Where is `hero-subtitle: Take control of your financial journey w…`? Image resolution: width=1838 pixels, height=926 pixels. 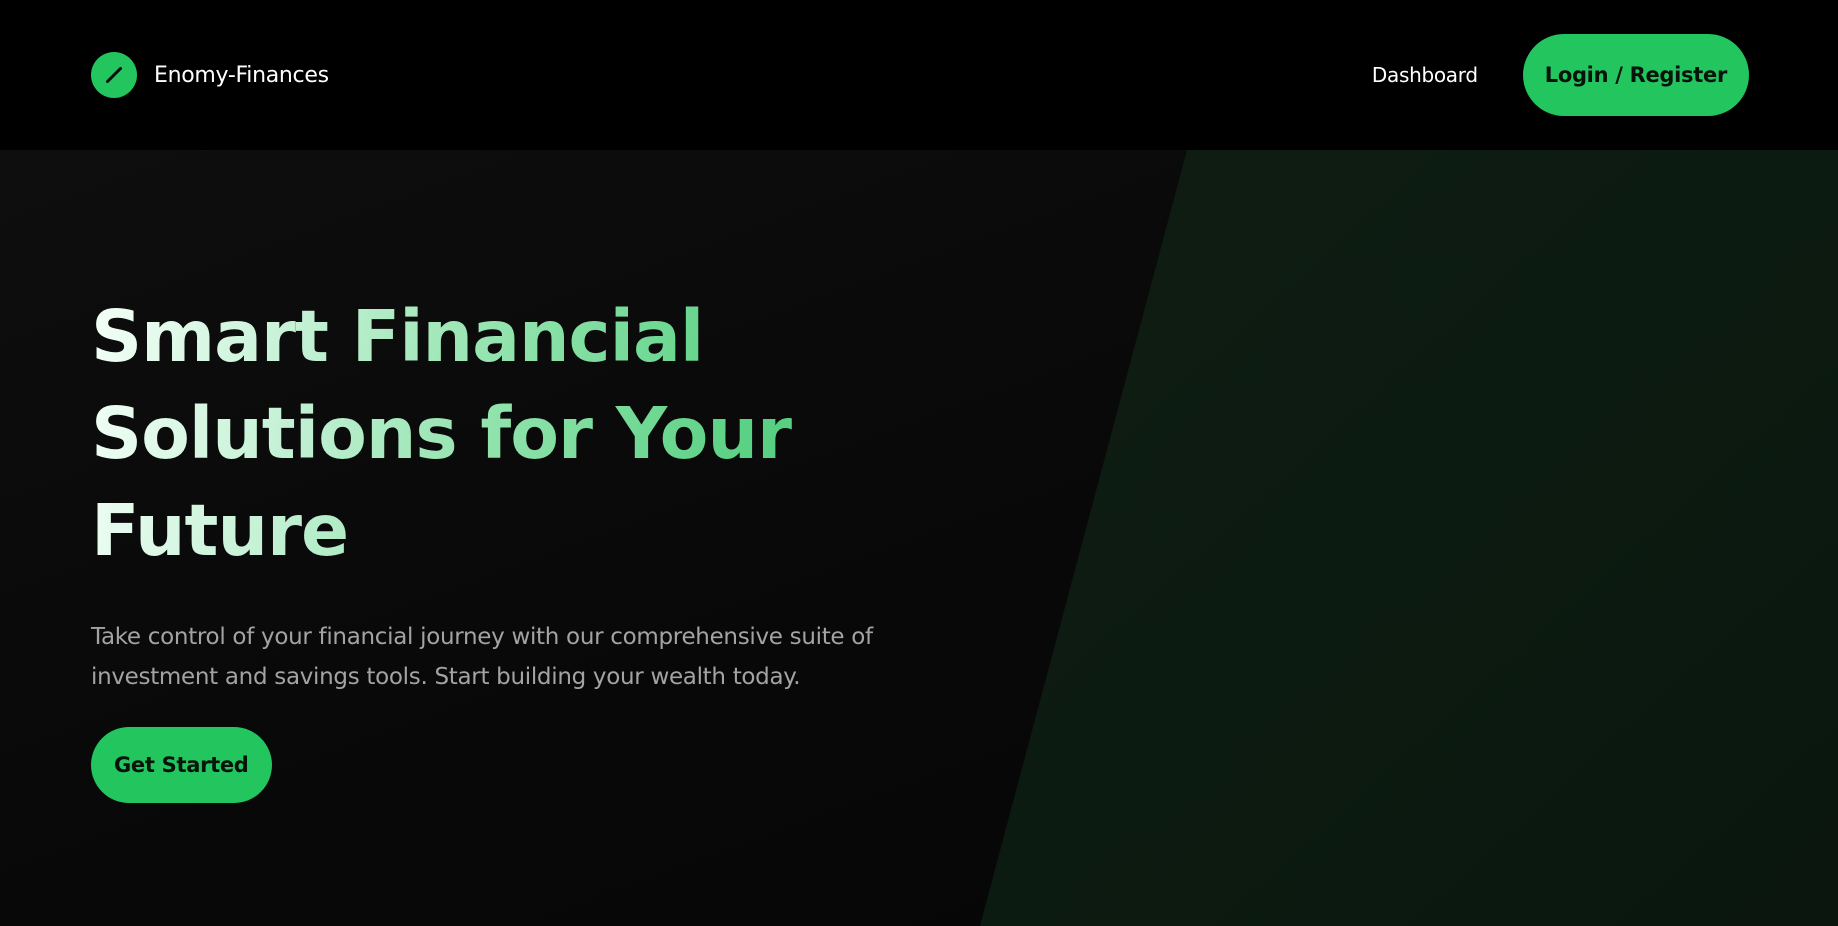
hero-subtitle: Take control of your financial journey w… is located at coordinates (482, 657).